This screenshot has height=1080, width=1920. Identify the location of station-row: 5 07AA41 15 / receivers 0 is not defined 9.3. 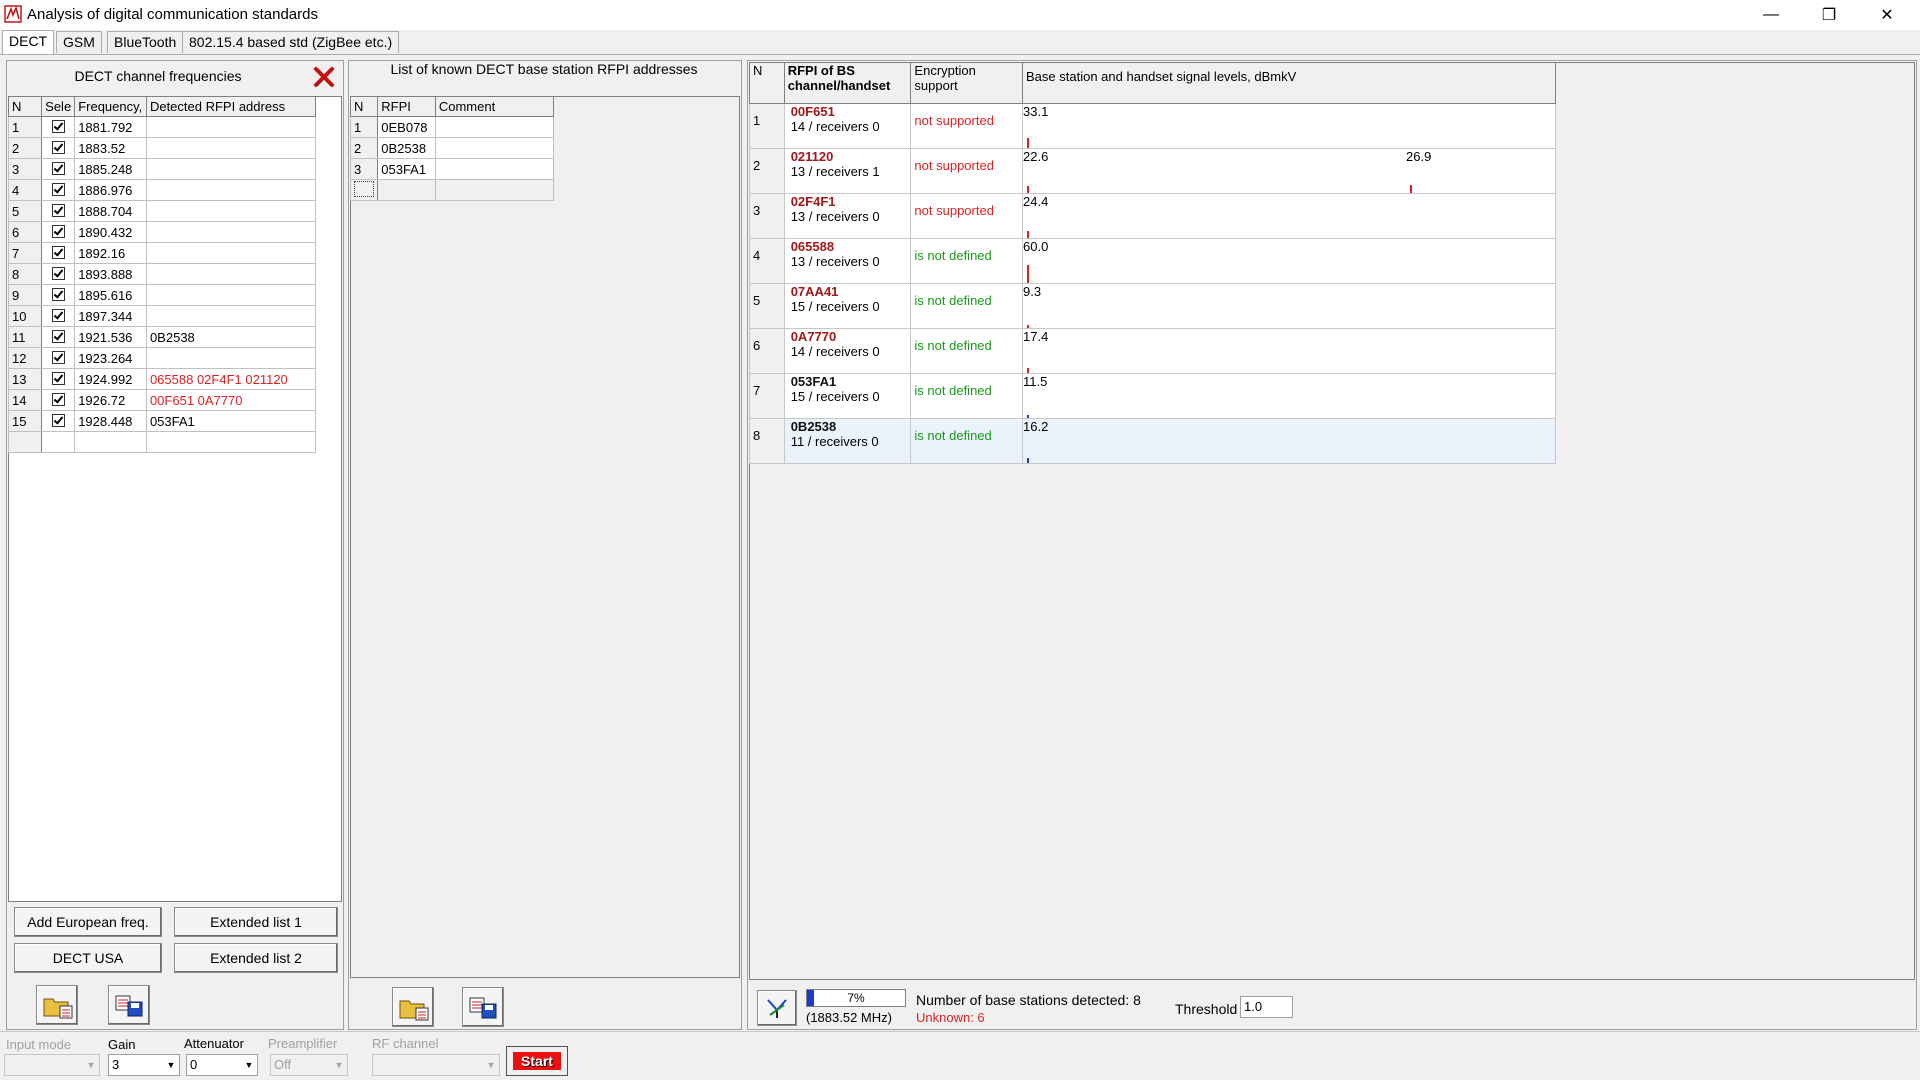
(1152, 306).